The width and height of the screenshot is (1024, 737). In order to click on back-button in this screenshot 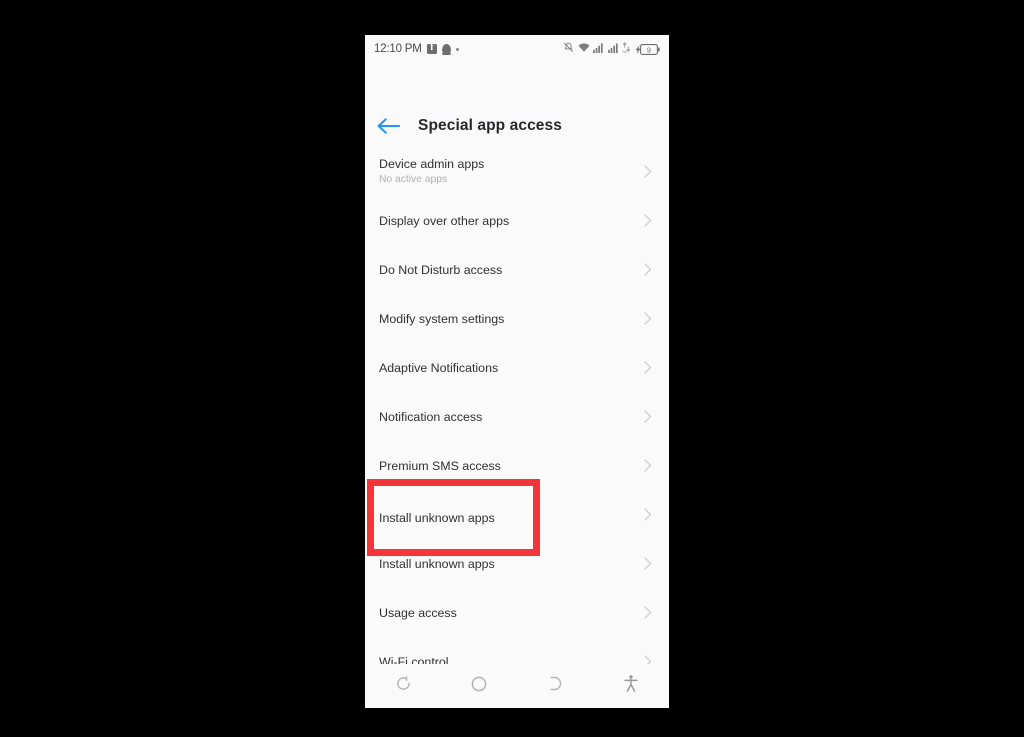, I will do `click(555, 686)`.